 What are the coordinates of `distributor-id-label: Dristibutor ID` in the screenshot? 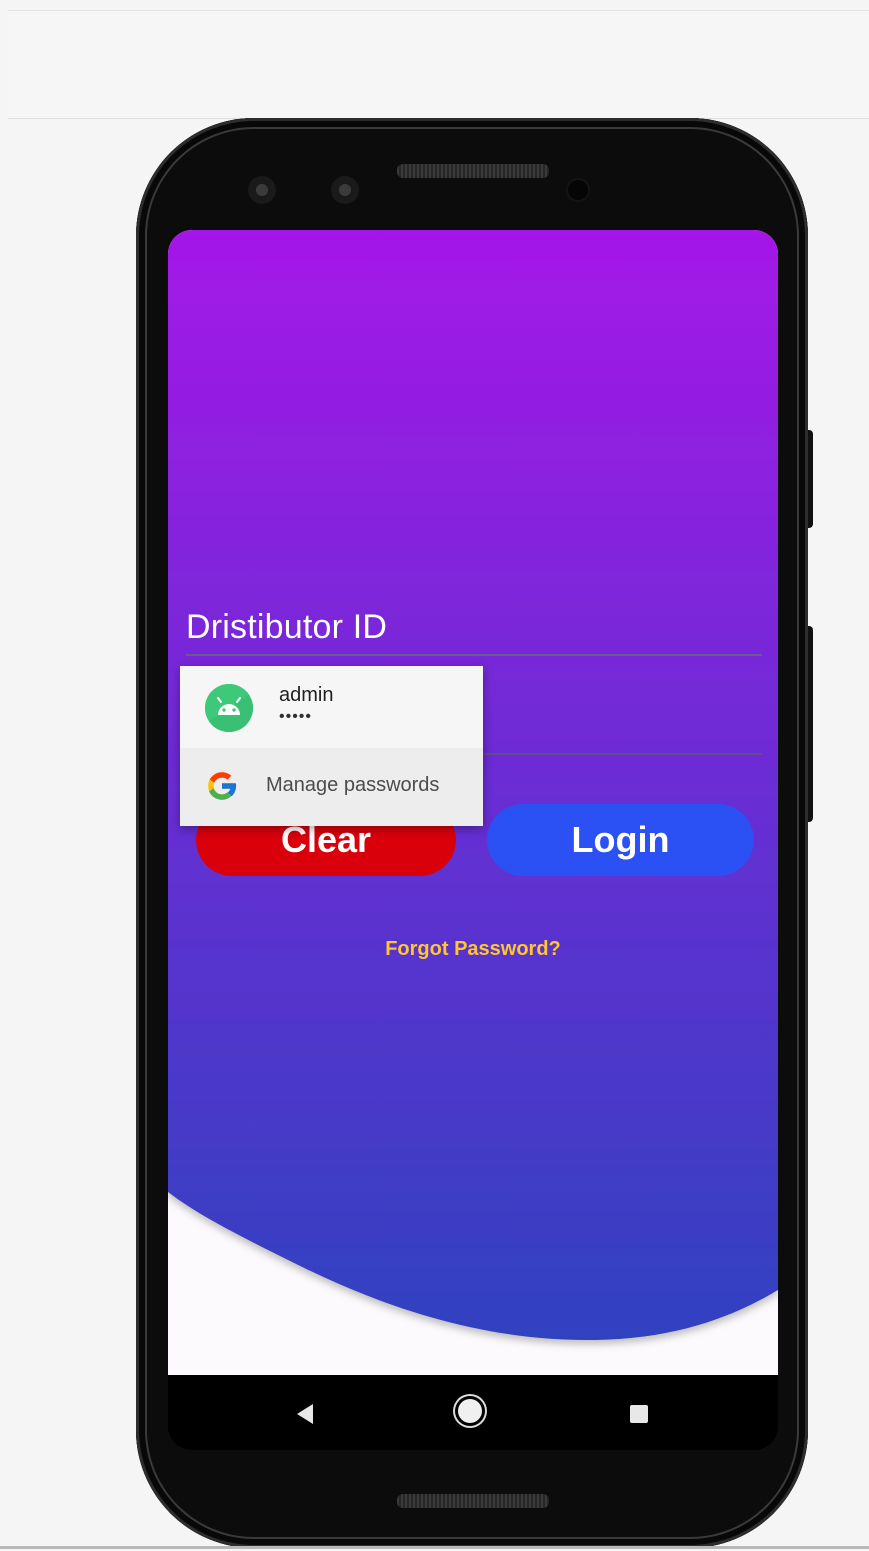 It's located at (286, 627).